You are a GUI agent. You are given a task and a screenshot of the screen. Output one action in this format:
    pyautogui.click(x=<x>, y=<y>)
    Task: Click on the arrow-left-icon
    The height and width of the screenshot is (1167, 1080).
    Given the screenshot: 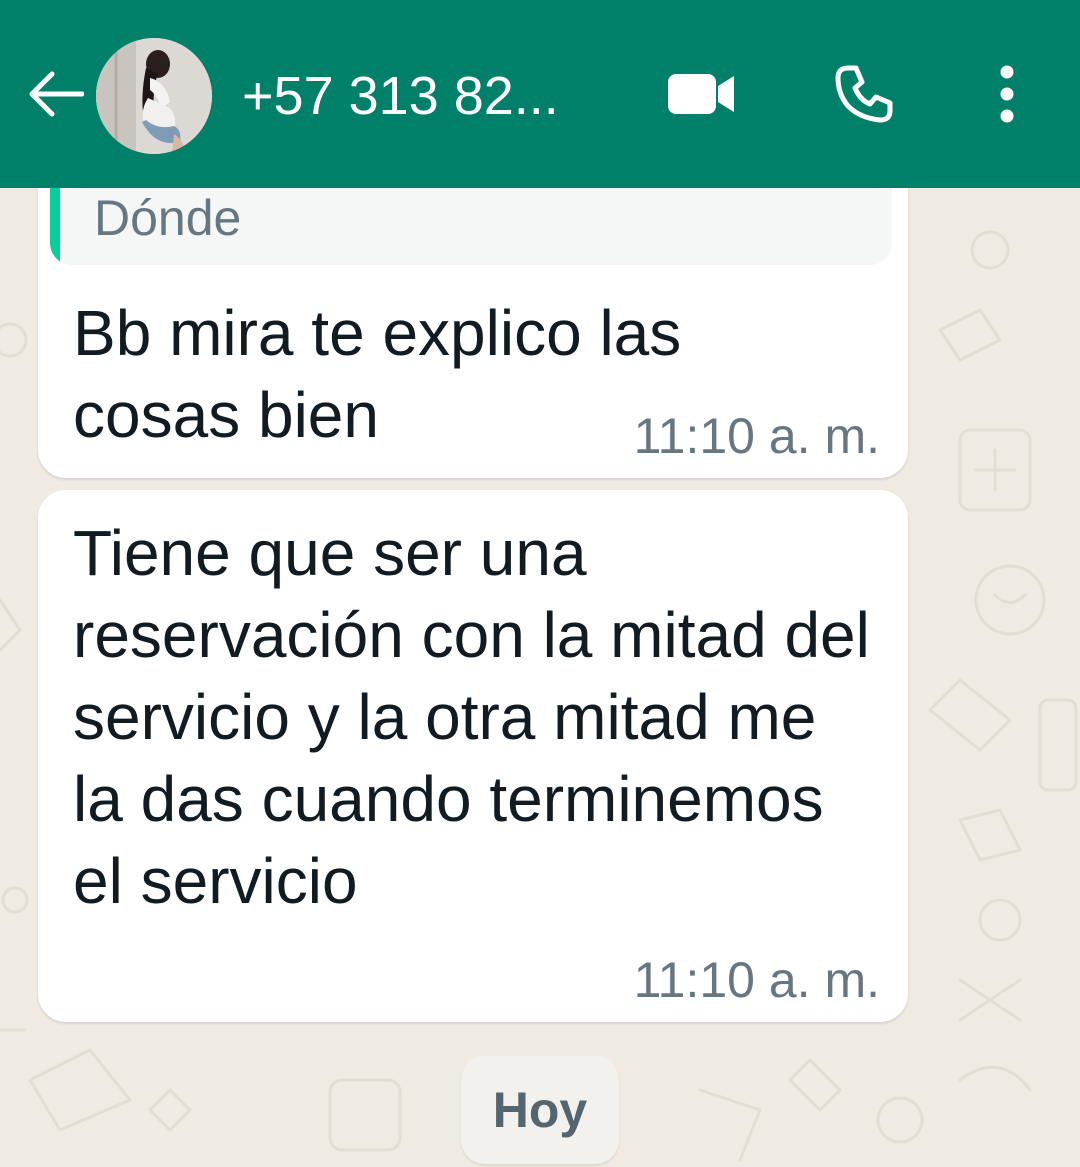 What is the action you would take?
    pyautogui.click(x=55, y=96)
    